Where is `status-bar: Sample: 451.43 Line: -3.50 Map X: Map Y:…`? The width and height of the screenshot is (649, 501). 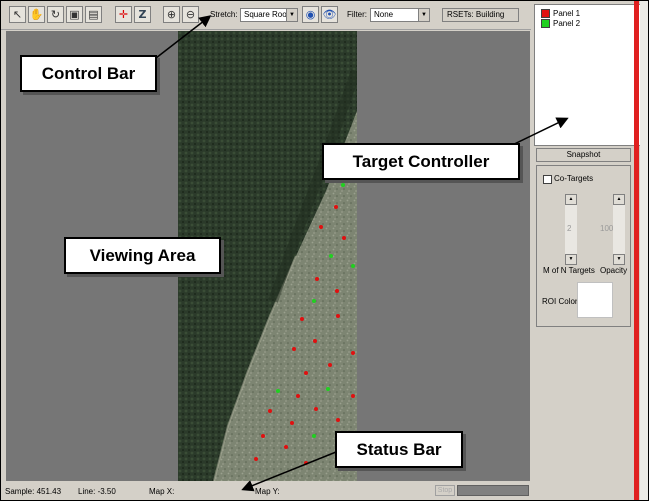 status-bar: Sample: 451.43 Line: -3.50 Map X: Map Y:… is located at coordinates (266, 491).